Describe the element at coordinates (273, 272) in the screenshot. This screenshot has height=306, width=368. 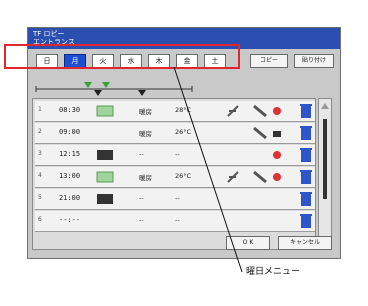
I see `callout-label: 曜日メニュー` at that location.